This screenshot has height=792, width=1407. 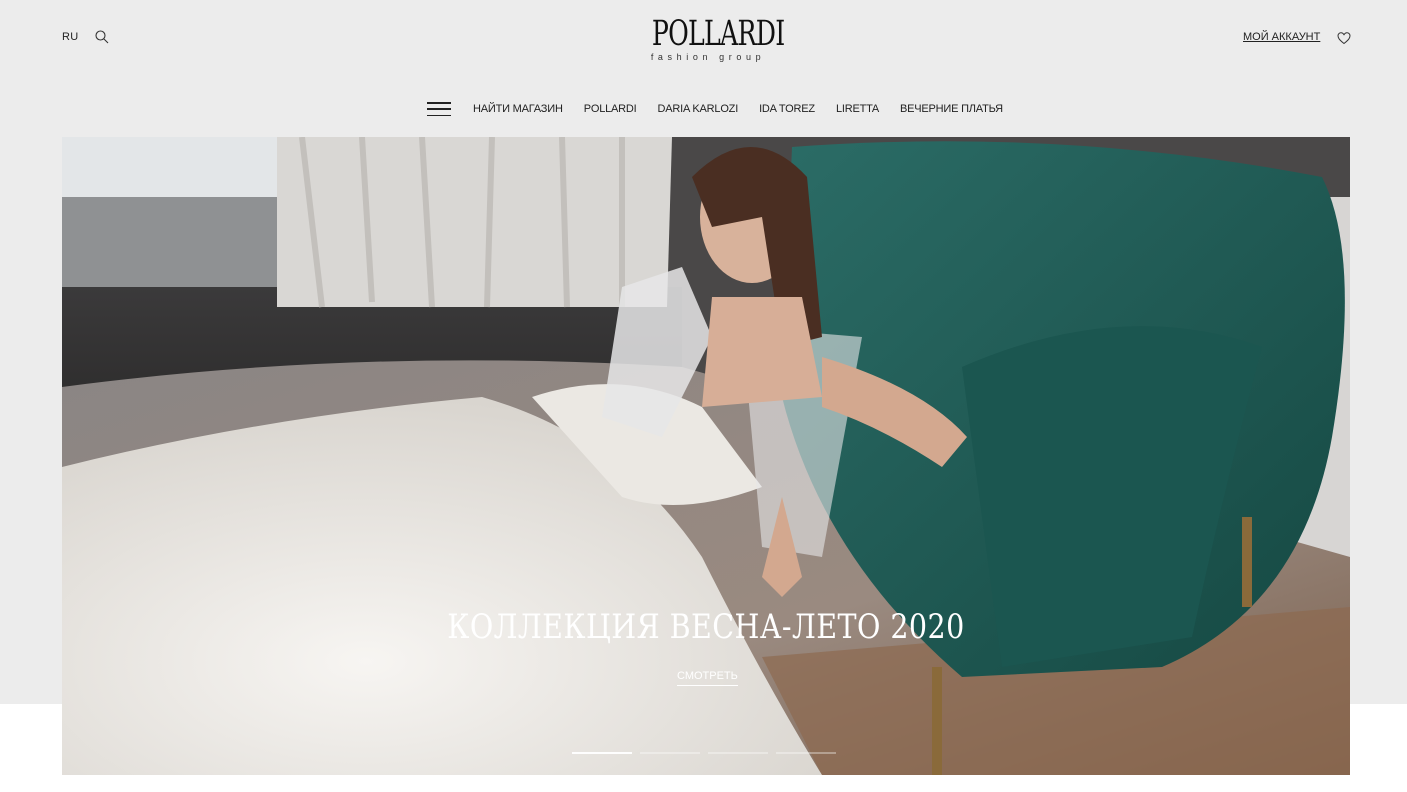 I want to click on slider-indicators, so click(x=704, y=753).